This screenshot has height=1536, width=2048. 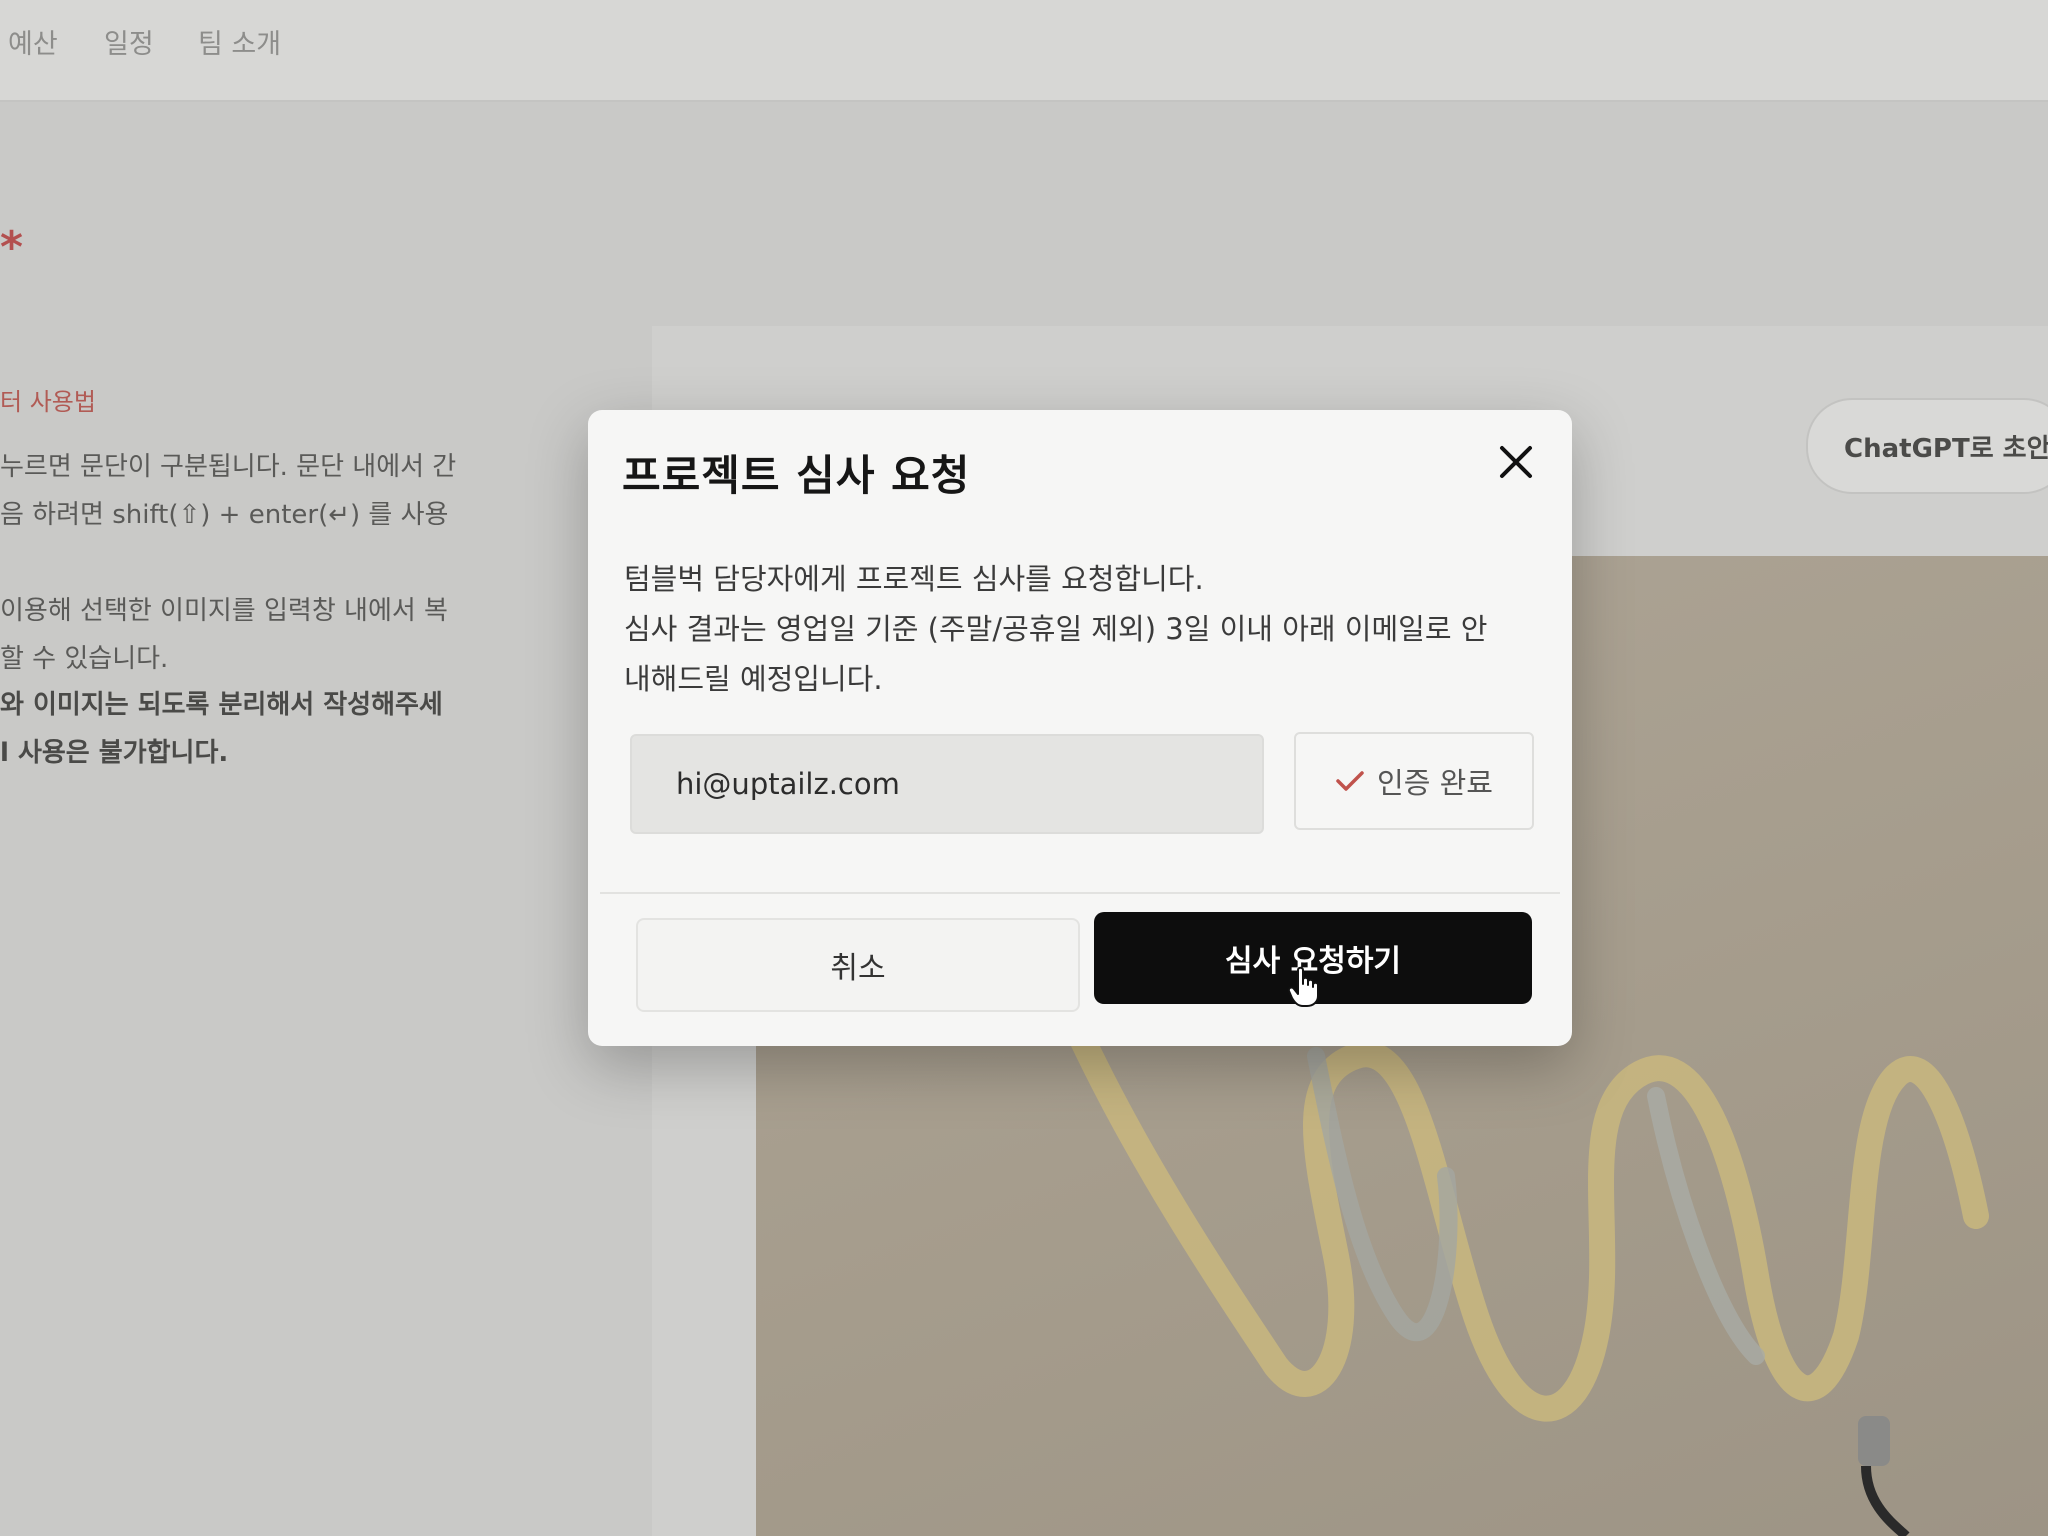 What do you see at coordinates (914, 579) in the screenshot?
I see `description-line: 텀블벅 담당자에게 프로젝트 심사를 요청합니다.` at bounding box center [914, 579].